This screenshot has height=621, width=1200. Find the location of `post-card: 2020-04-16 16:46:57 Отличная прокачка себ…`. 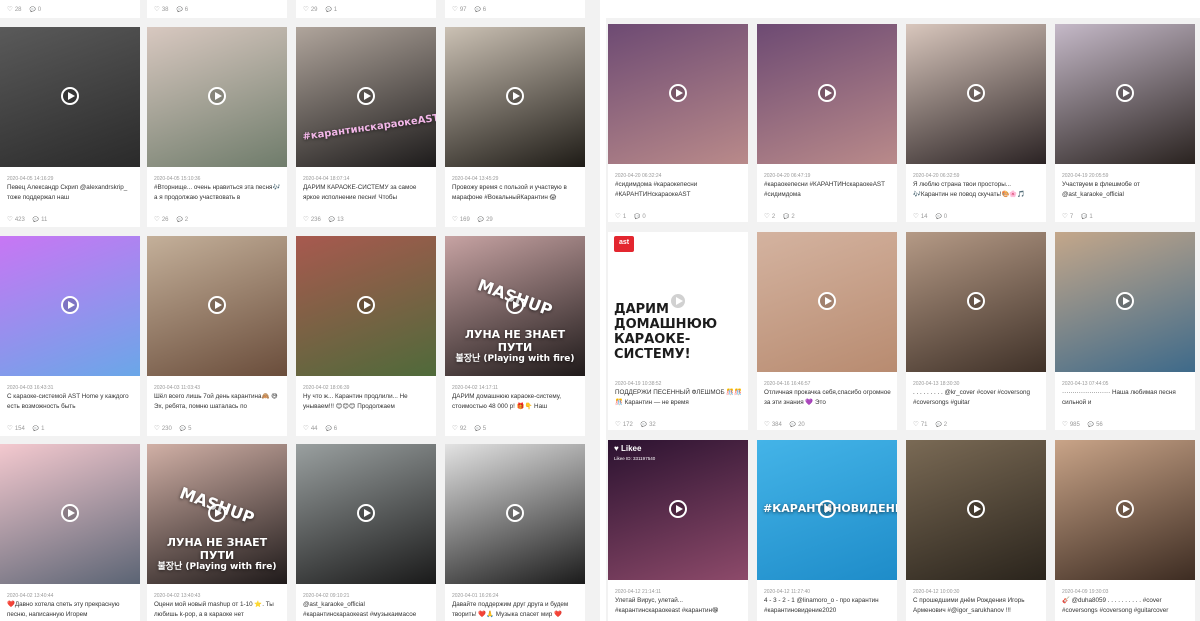

post-card: 2020-04-16 16:46:57 Отличная прокачка себ… is located at coordinates (827, 331).